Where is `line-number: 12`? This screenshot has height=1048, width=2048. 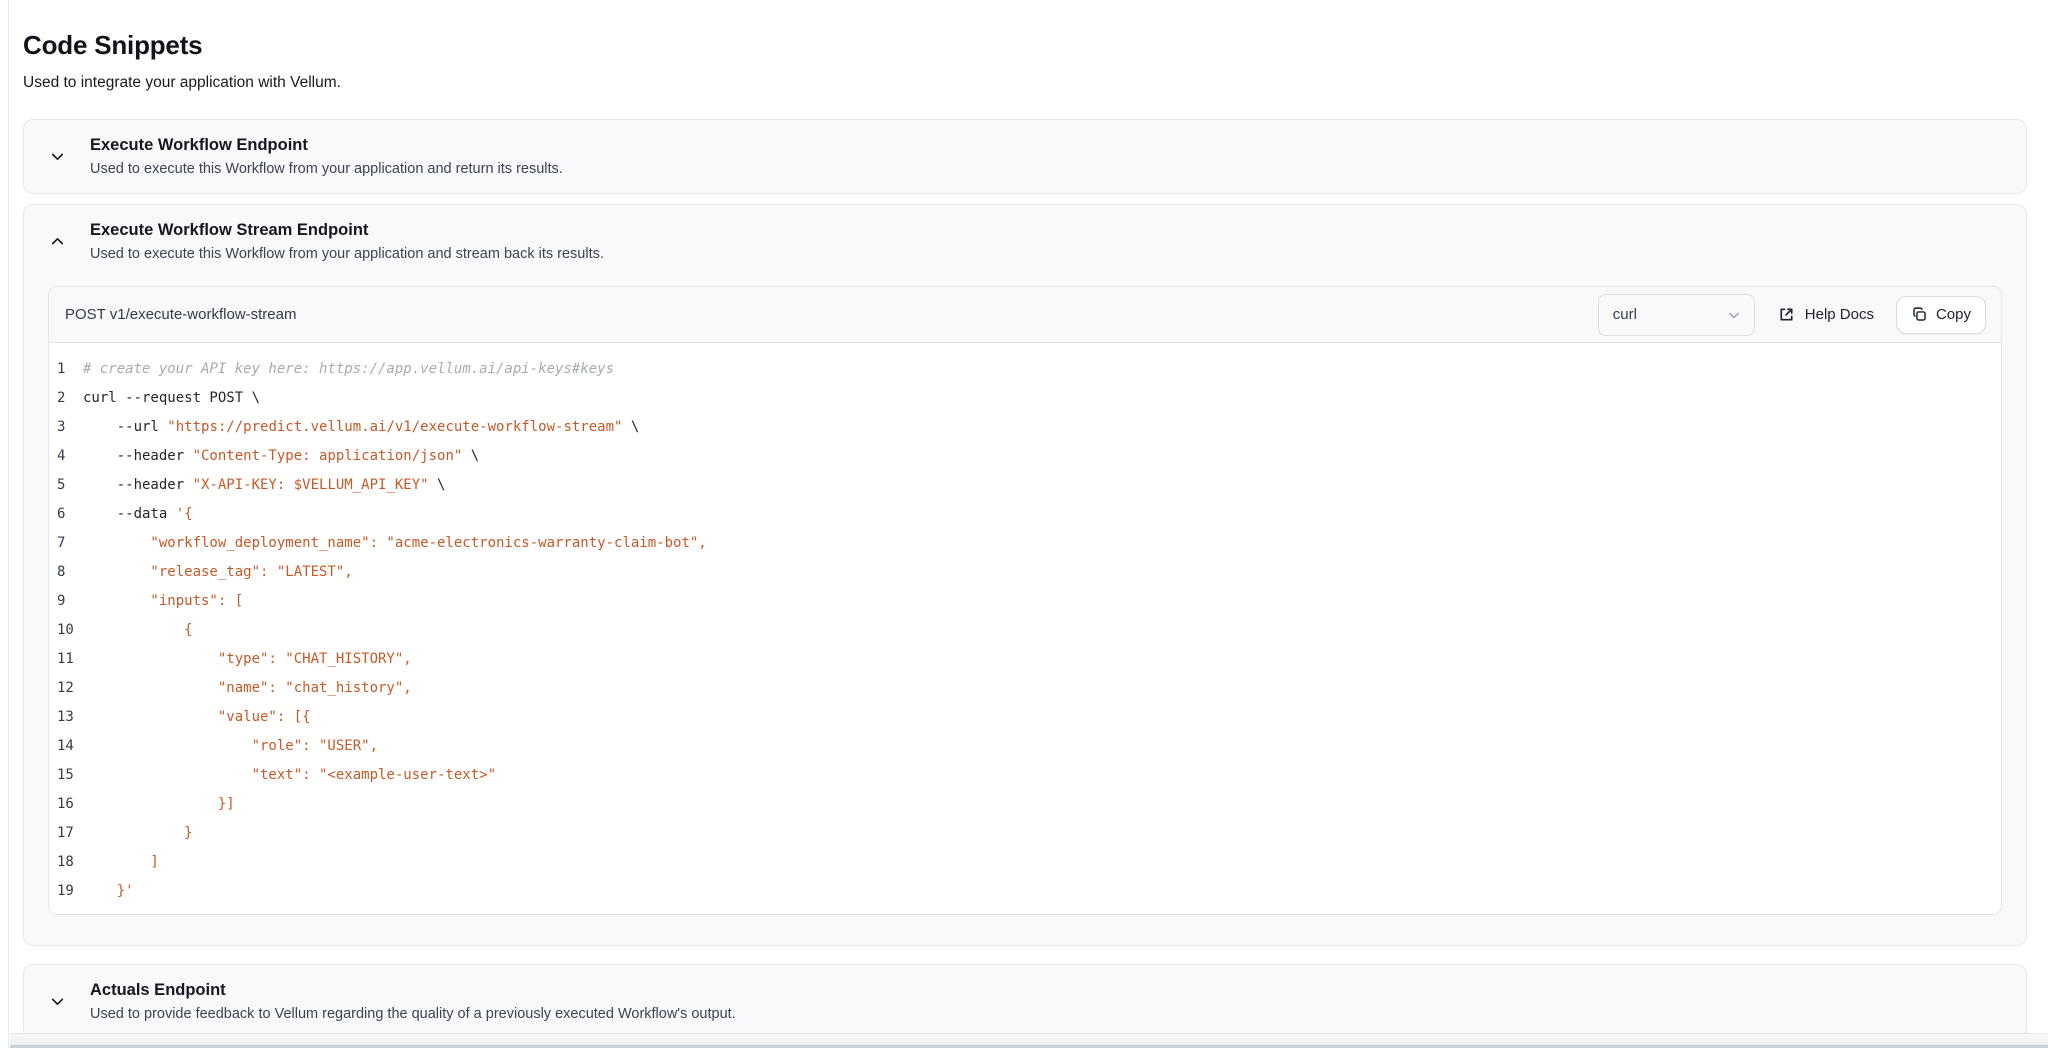 line-number: 12 is located at coordinates (65, 688).